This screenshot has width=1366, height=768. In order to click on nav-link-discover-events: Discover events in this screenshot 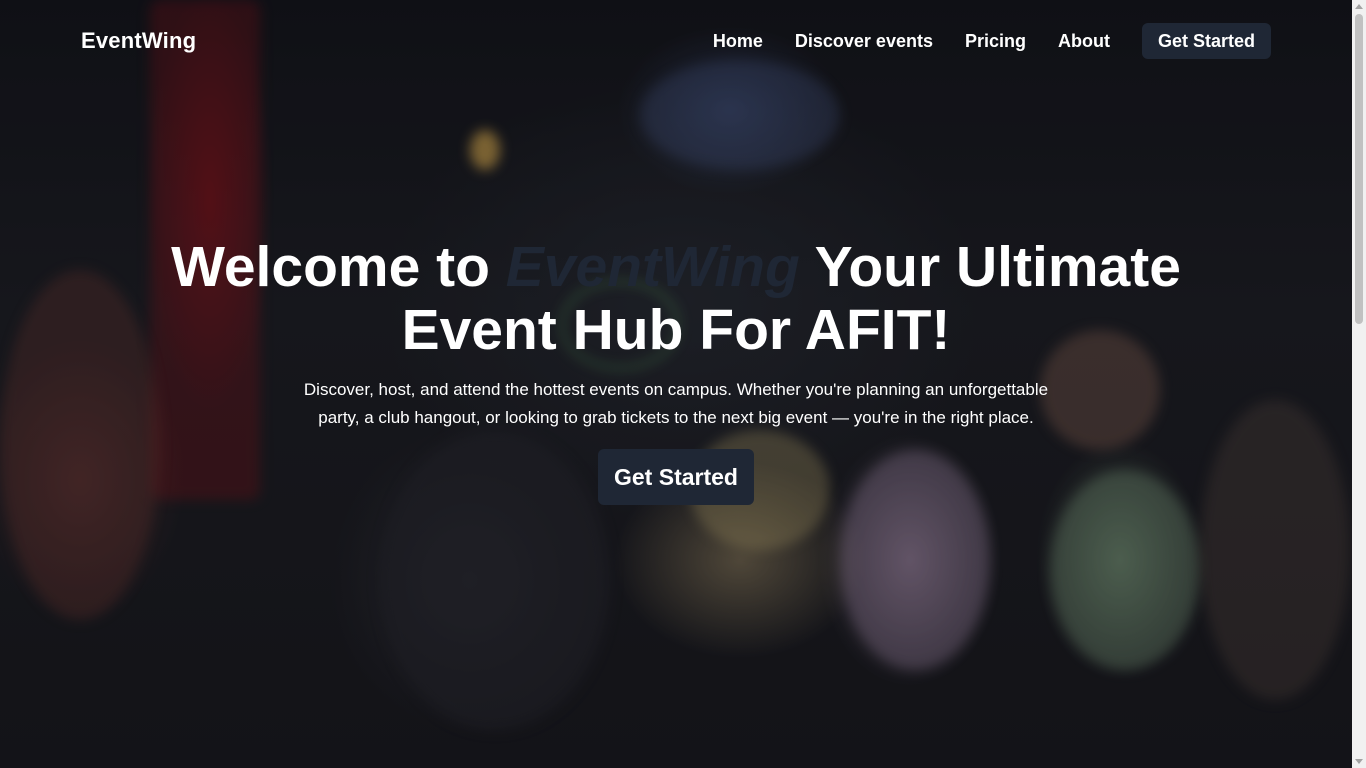, I will do `click(864, 41)`.